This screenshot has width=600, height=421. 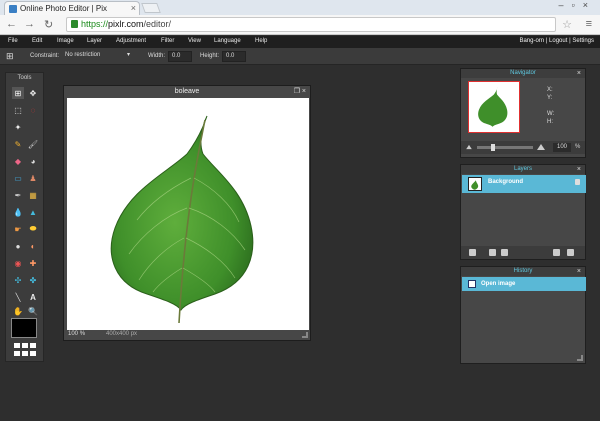 What do you see at coordinates (234, 56) in the screenshot?
I see `height-input: 0.0` at bounding box center [234, 56].